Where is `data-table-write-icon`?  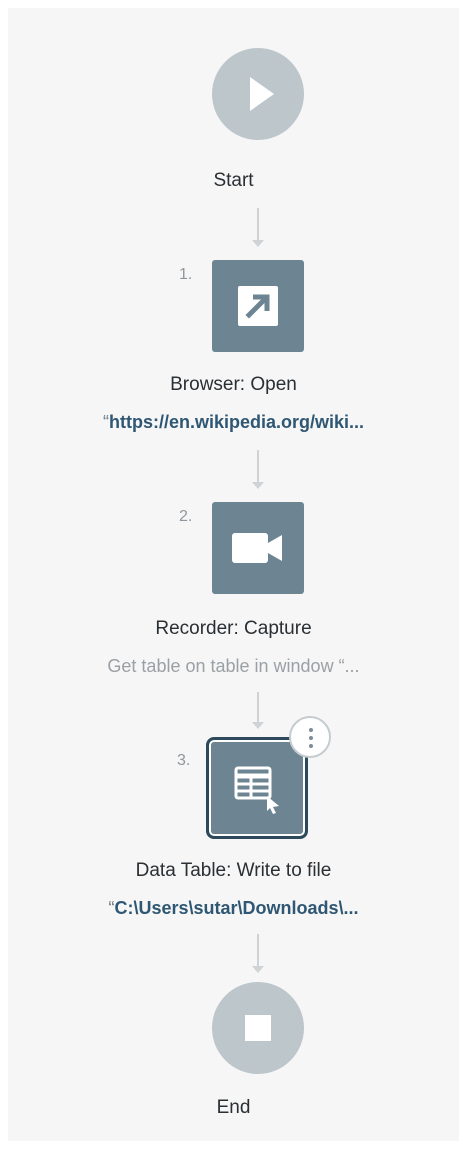
data-table-write-icon is located at coordinates (256, 790).